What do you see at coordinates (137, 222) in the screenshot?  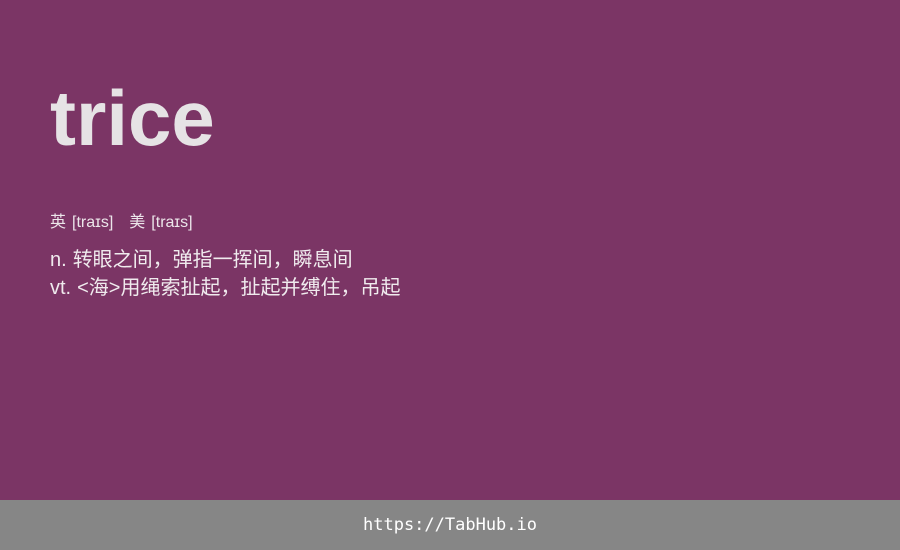 I see `phonetic-us-region: 美` at bounding box center [137, 222].